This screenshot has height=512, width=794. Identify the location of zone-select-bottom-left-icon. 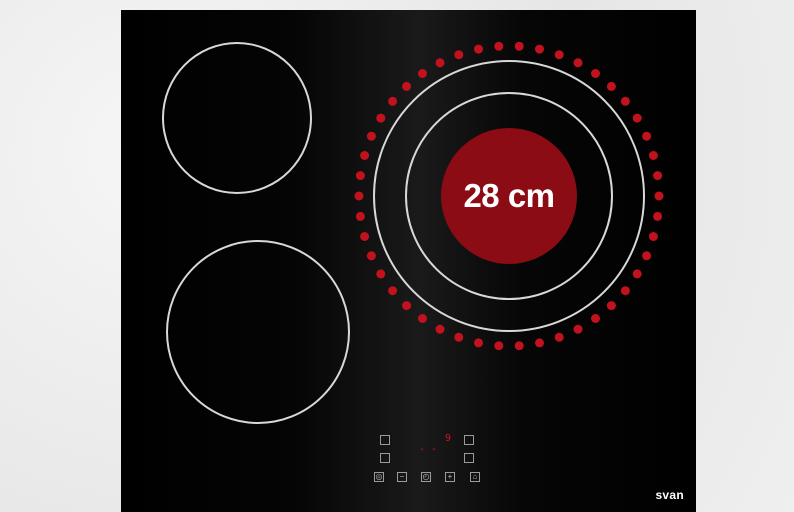
(385, 458).